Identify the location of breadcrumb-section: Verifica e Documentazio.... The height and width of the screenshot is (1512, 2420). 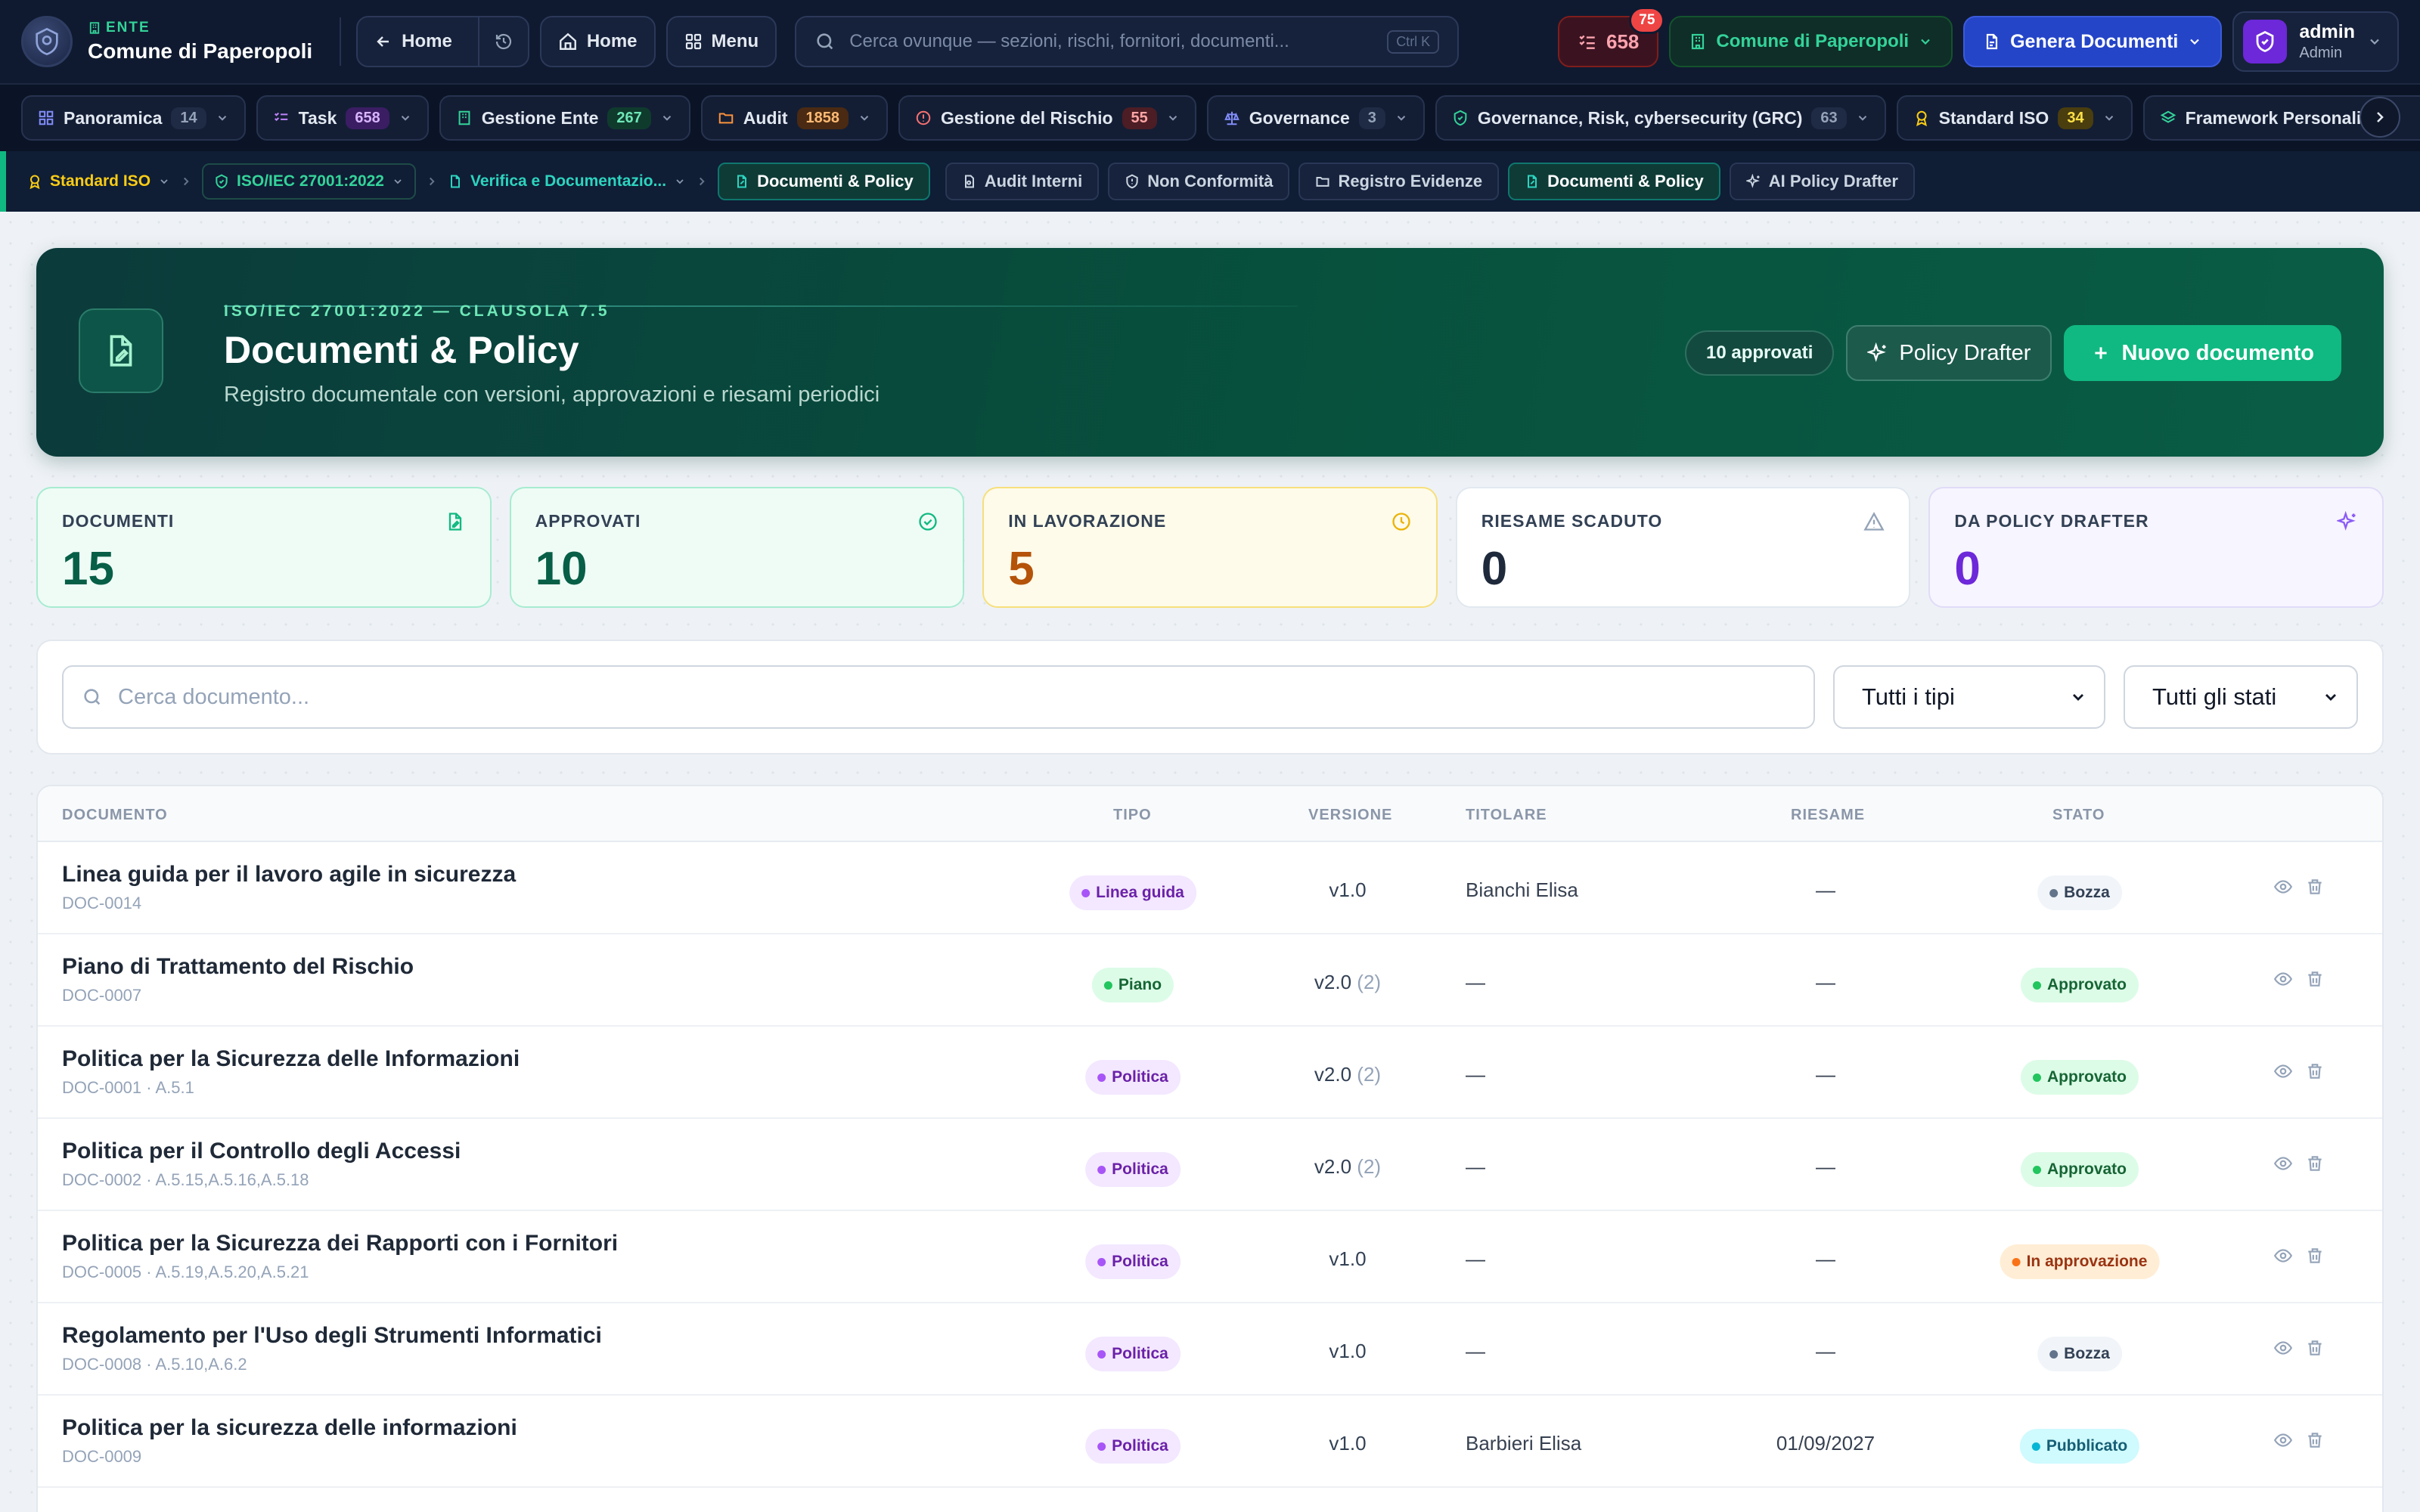
(567, 181).